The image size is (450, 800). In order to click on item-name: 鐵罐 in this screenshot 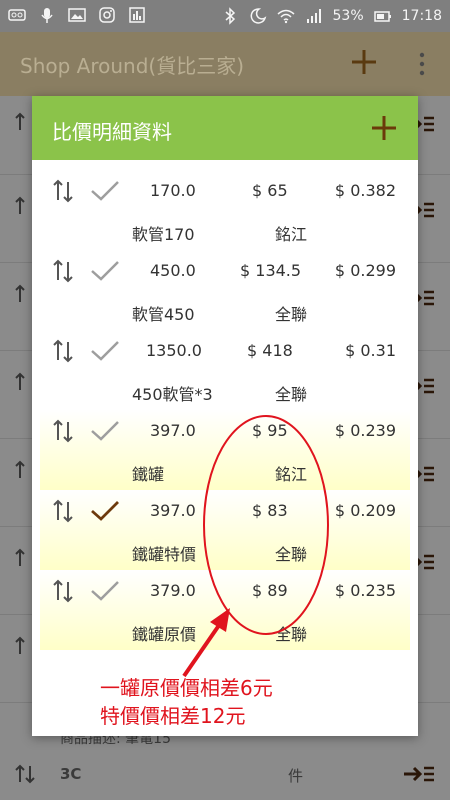, I will do `click(148, 474)`.